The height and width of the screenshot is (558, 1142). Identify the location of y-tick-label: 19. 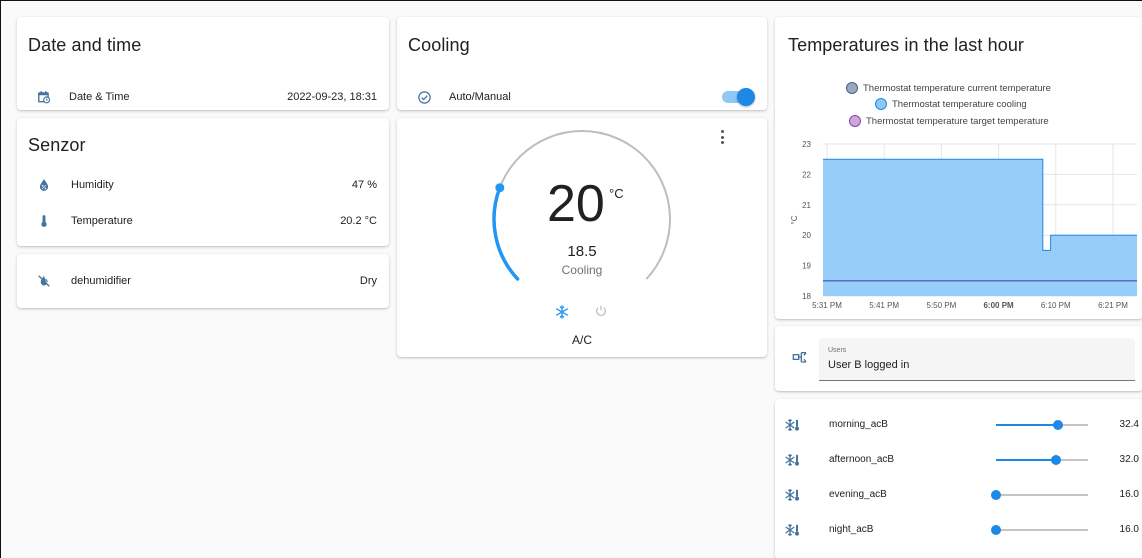
(806, 266).